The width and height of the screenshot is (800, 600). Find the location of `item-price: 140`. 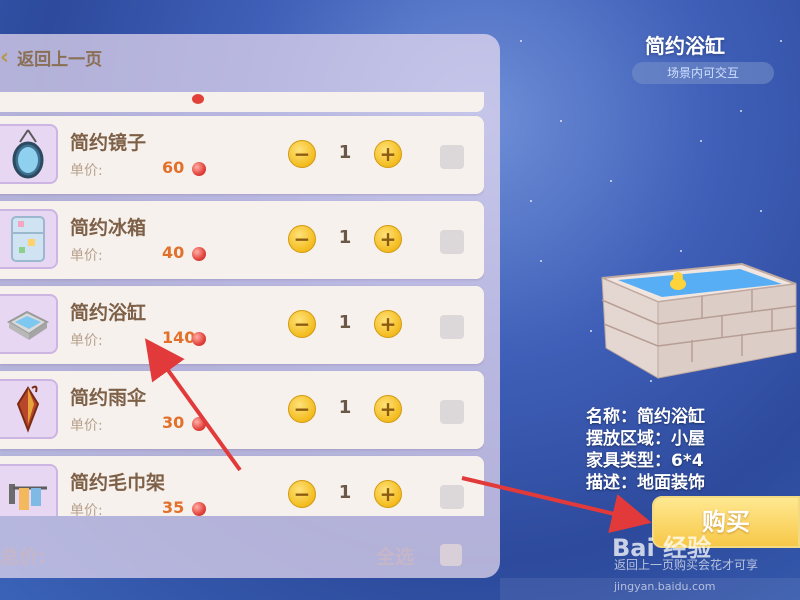

item-price: 140 is located at coordinates (179, 337).